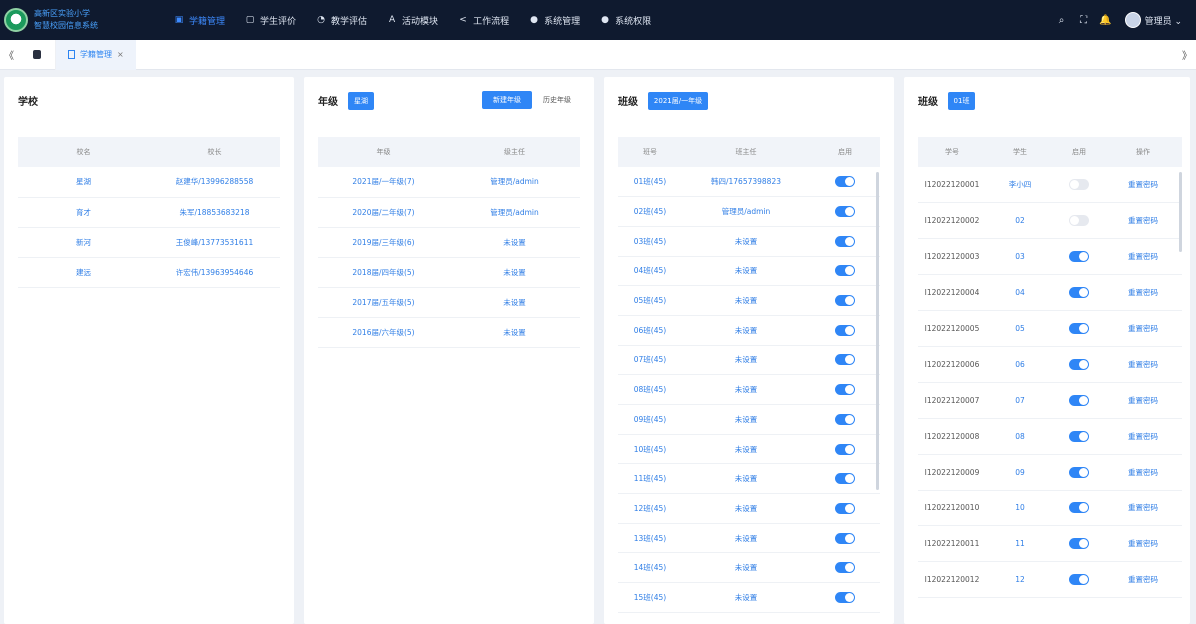 The height and width of the screenshot is (624, 1196). What do you see at coordinates (749, 182) in the screenshot?
I see `table-row: 01班(45) 韩四/17657398823` at bounding box center [749, 182].